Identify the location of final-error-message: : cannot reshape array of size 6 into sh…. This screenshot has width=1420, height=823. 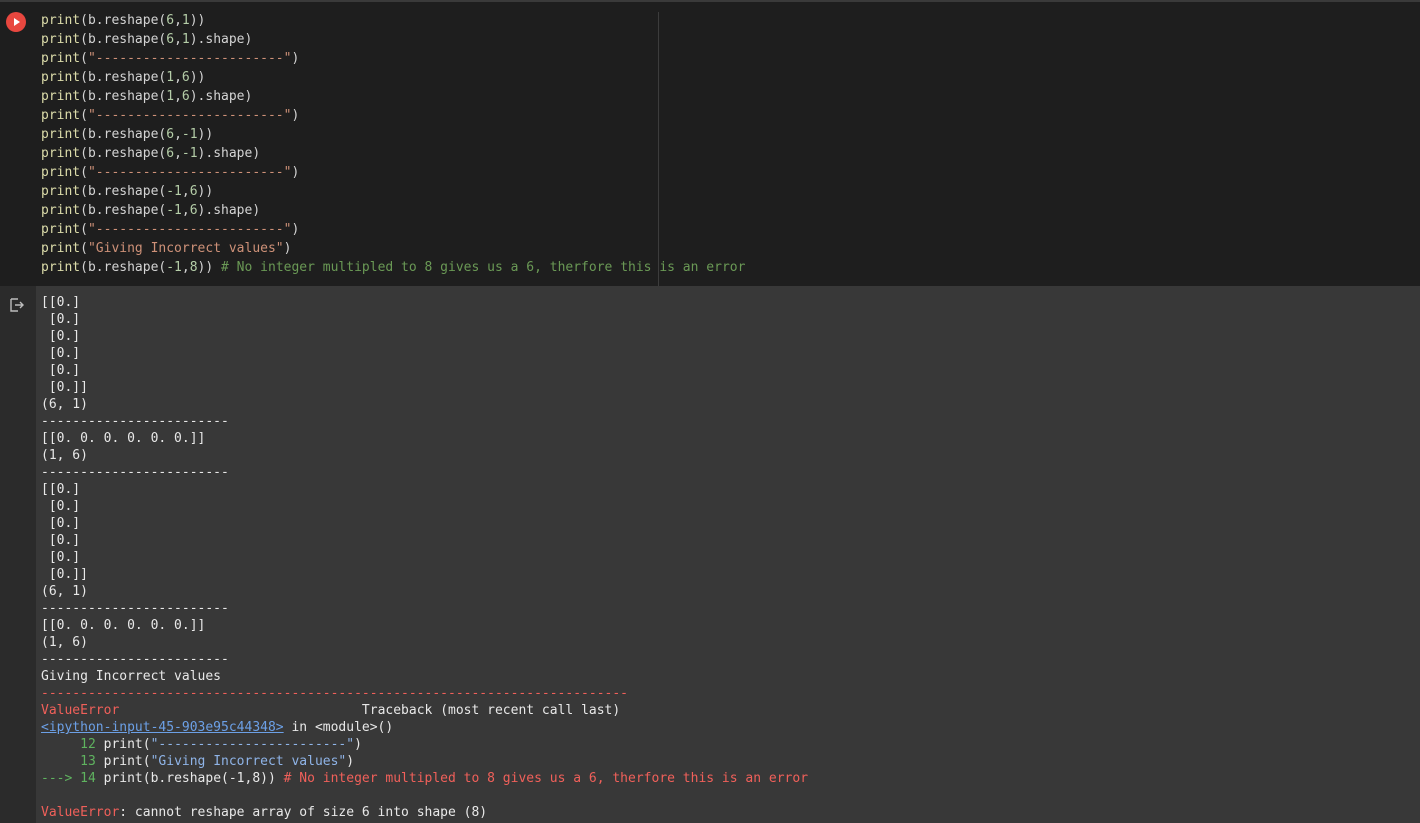
(303, 812).